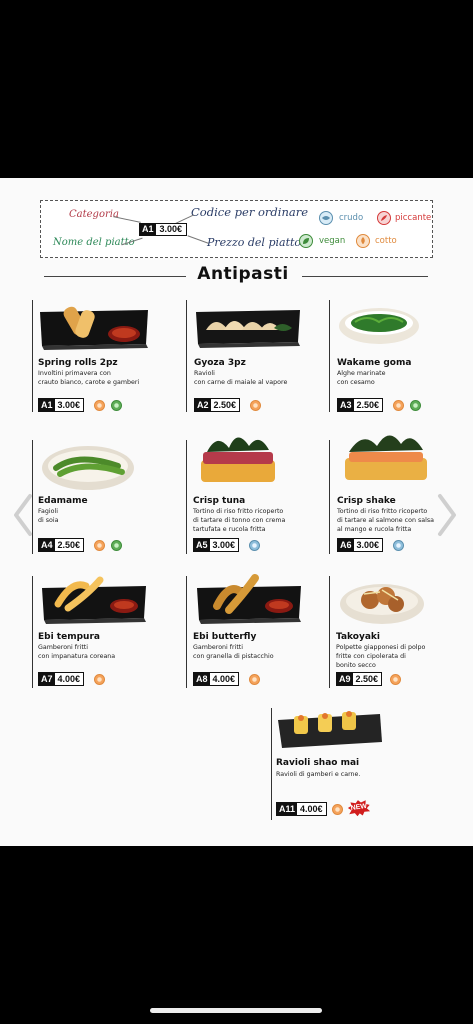 The width and height of the screenshot is (473, 1024). I want to click on item-price-chip: A6 3.00€, so click(360, 545).